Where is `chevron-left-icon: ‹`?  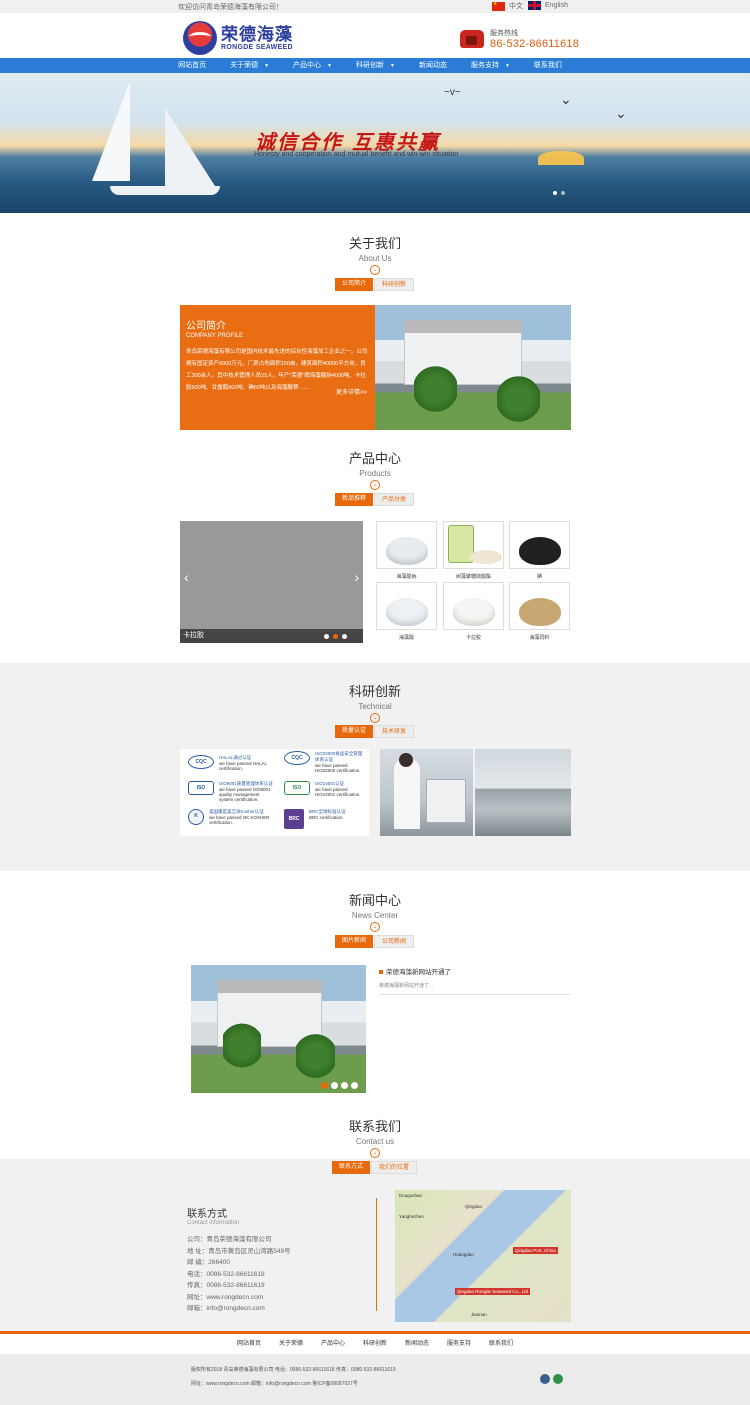 chevron-left-icon: ‹ is located at coordinates (186, 577).